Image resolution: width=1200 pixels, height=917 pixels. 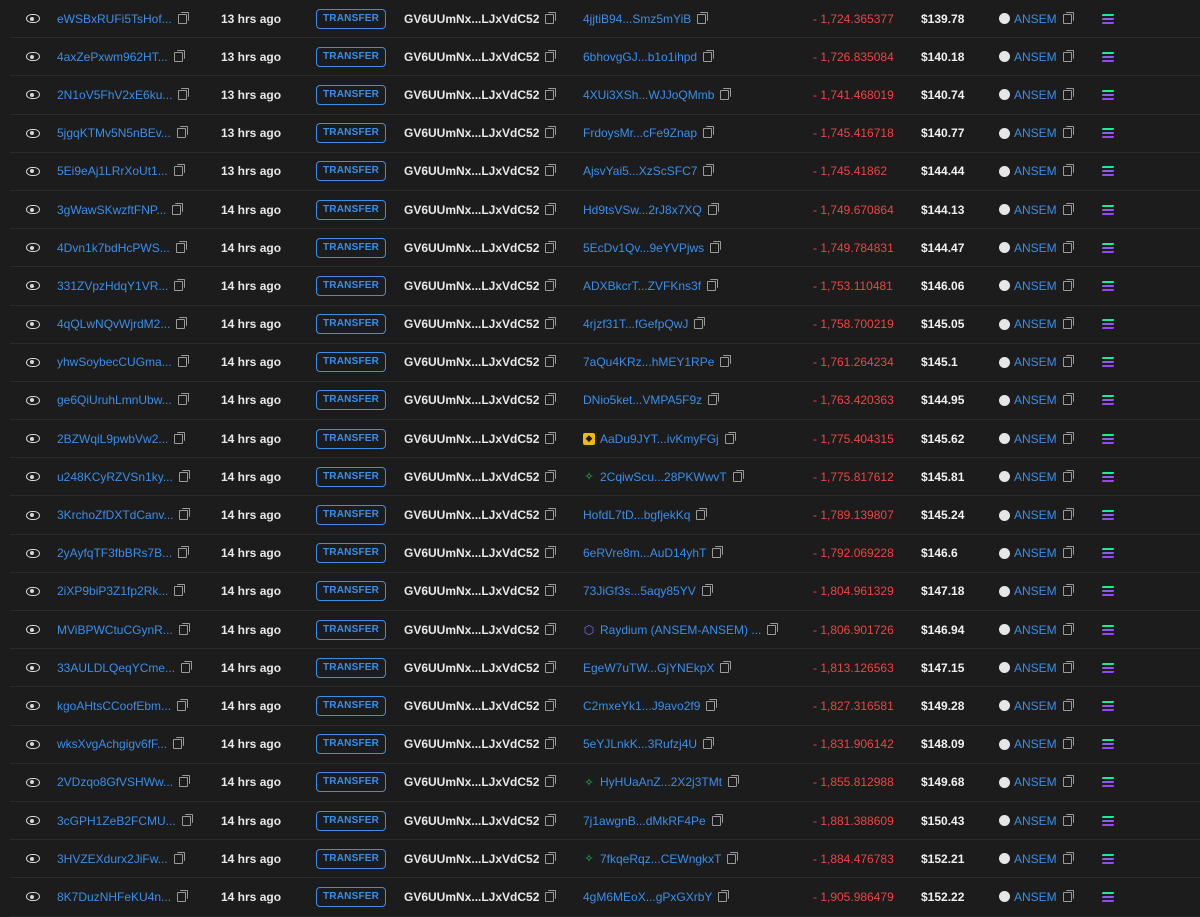 I want to click on to-address-link: 5EcDv1Qv...9eYVPjws, so click(x=643, y=248).